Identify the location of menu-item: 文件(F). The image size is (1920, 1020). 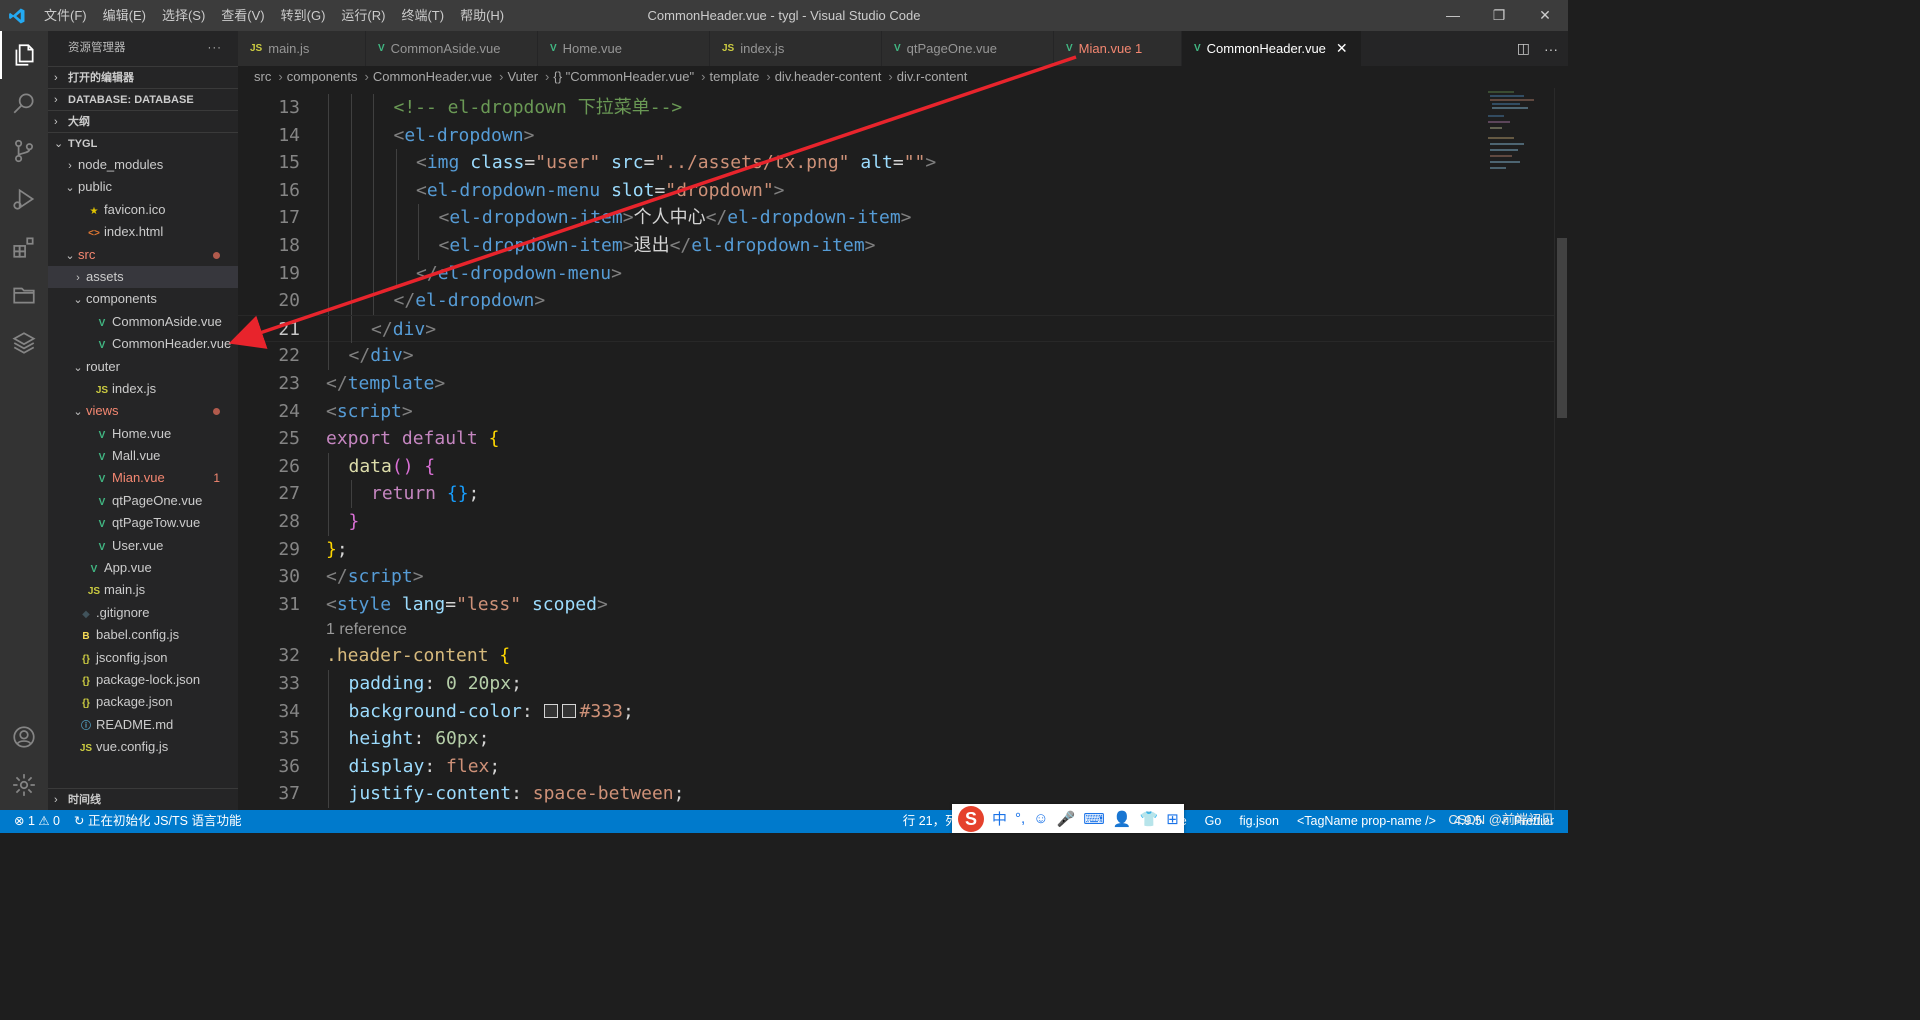
(65, 15).